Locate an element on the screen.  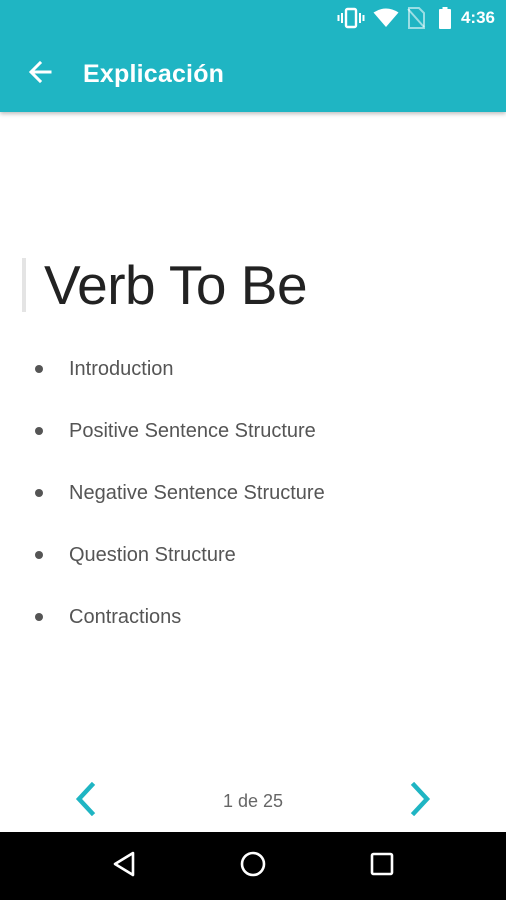
no-sim-icon is located at coordinates (416, 18).